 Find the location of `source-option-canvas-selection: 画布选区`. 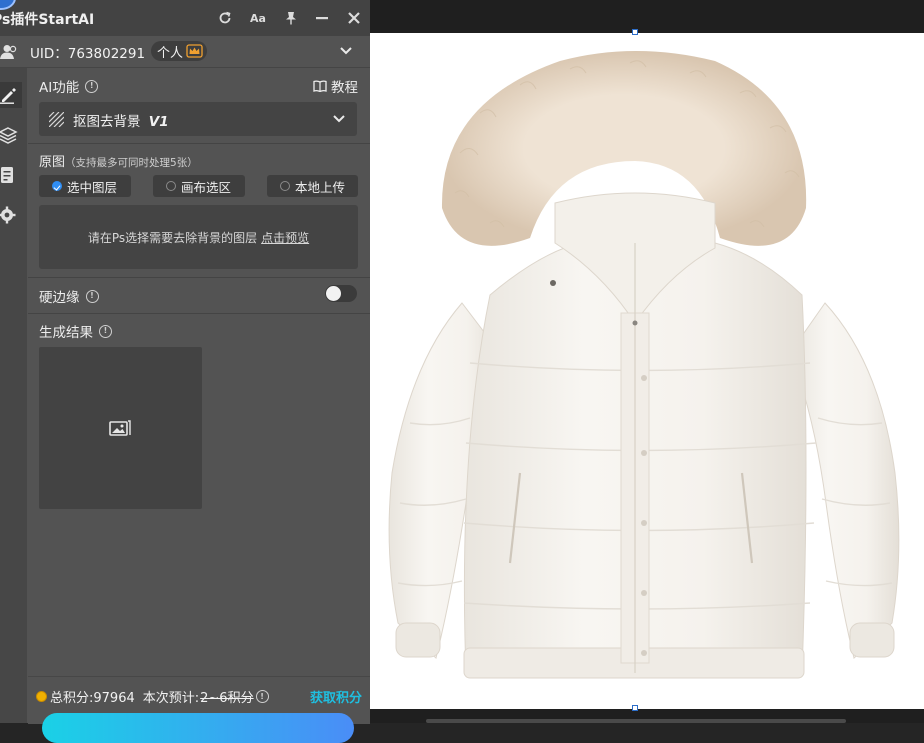

source-option-canvas-selection: 画布选区 is located at coordinates (199, 186).